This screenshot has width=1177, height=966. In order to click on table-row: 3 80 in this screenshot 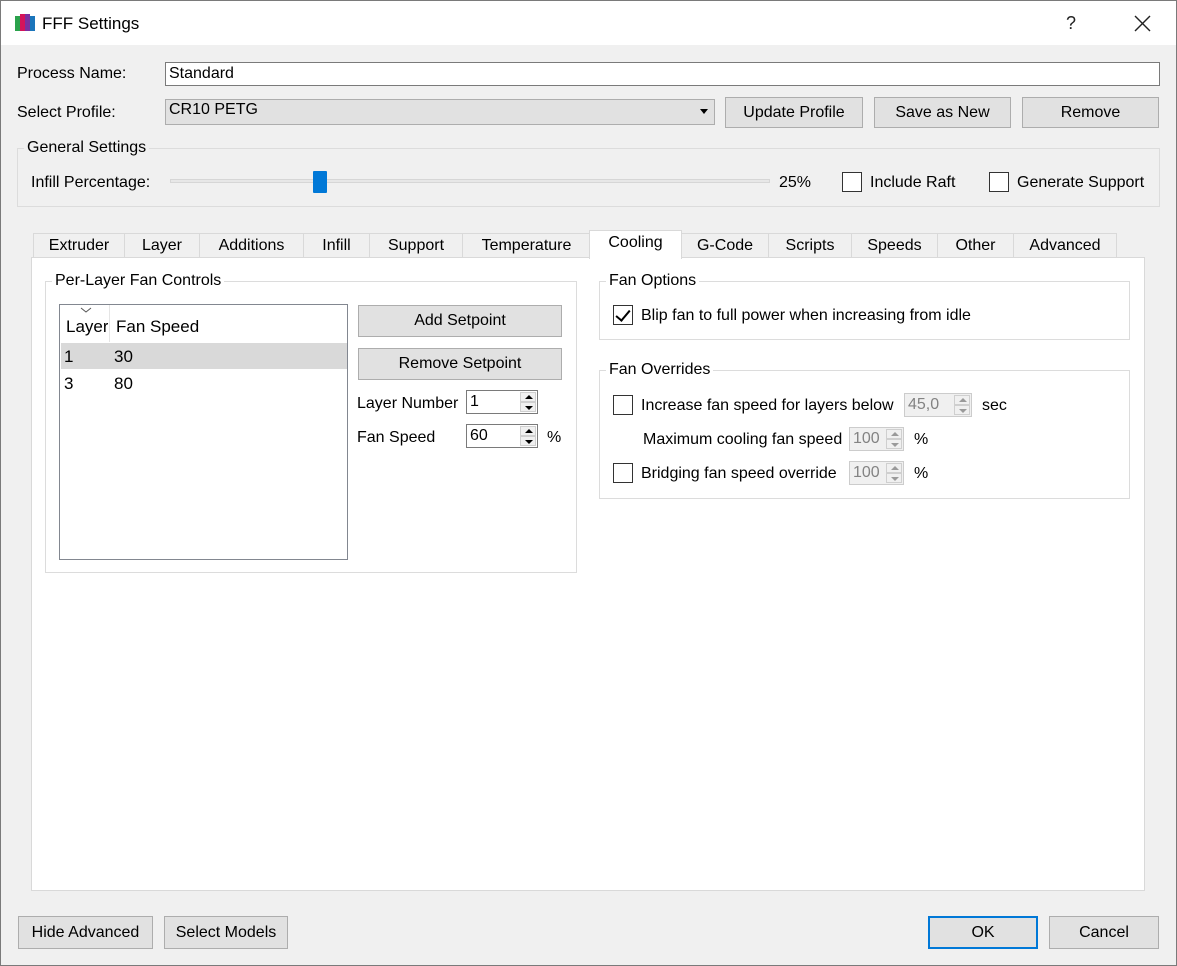, I will do `click(204, 383)`.